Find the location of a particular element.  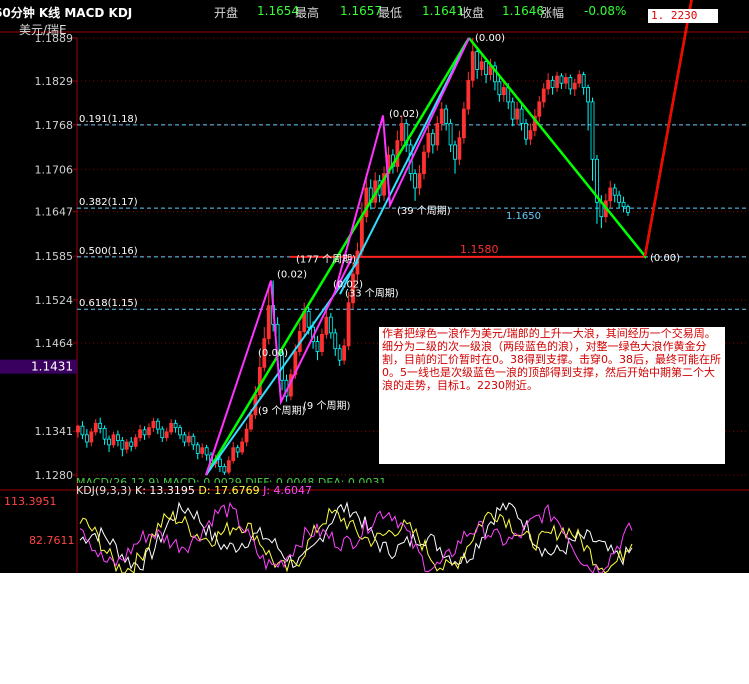

support-label: 1.1580 is located at coordinates (479, 249).